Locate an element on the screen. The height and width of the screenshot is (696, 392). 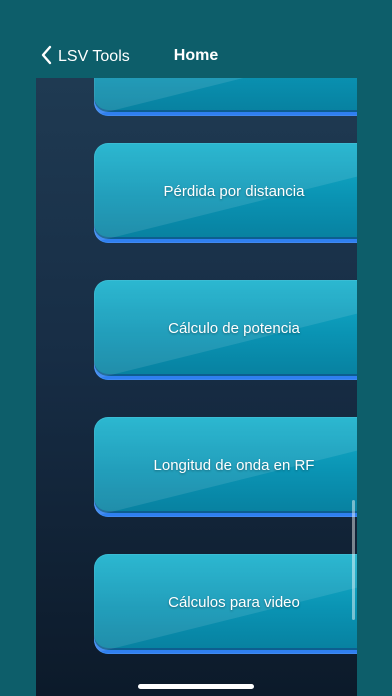
menu-item-label: Cálculos para video is located at coordinates (234, 603).